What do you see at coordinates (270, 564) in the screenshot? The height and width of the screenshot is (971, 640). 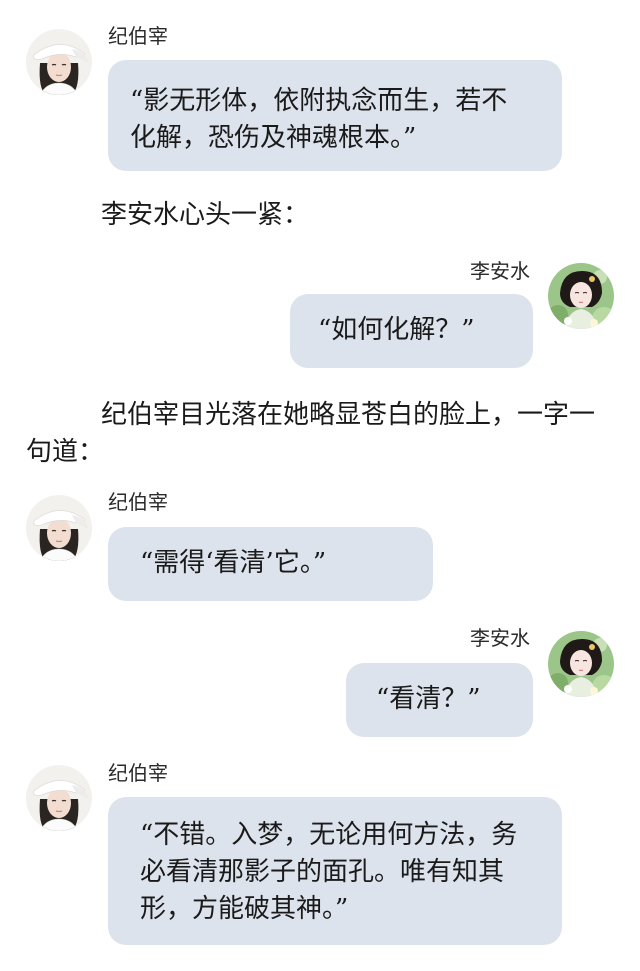 I see `message-bubble: “需得‘看清’它。”` at bounding box center [270, 564].